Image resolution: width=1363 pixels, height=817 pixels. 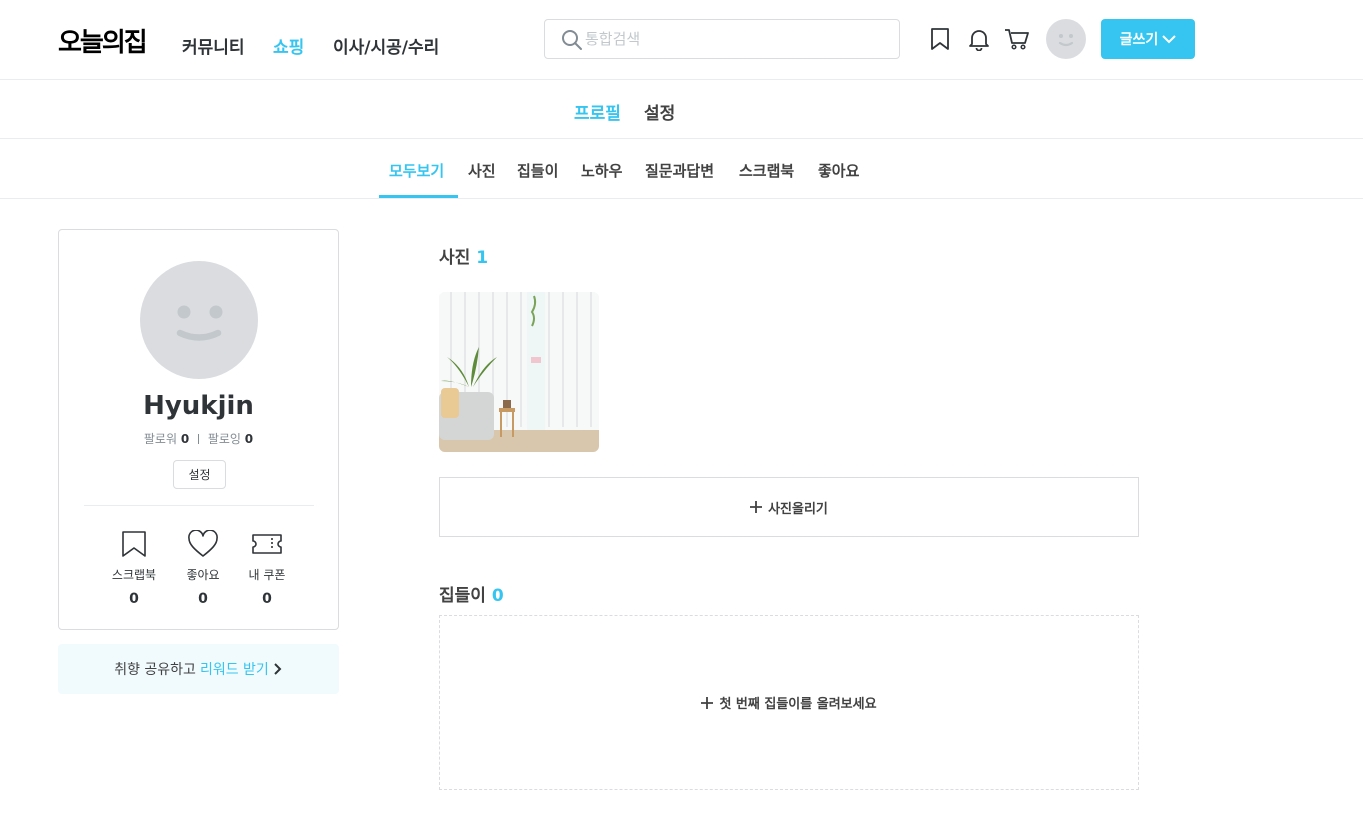 I want to click on following-label: 팔로잉, so click(x=224, y=439).